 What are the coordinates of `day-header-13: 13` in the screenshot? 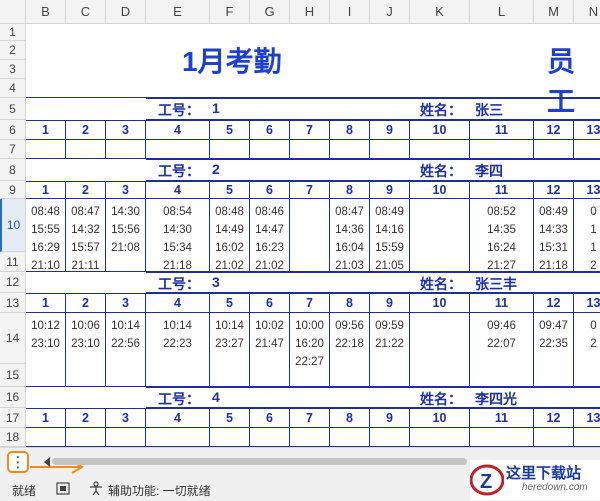 It's located at (587, 303).